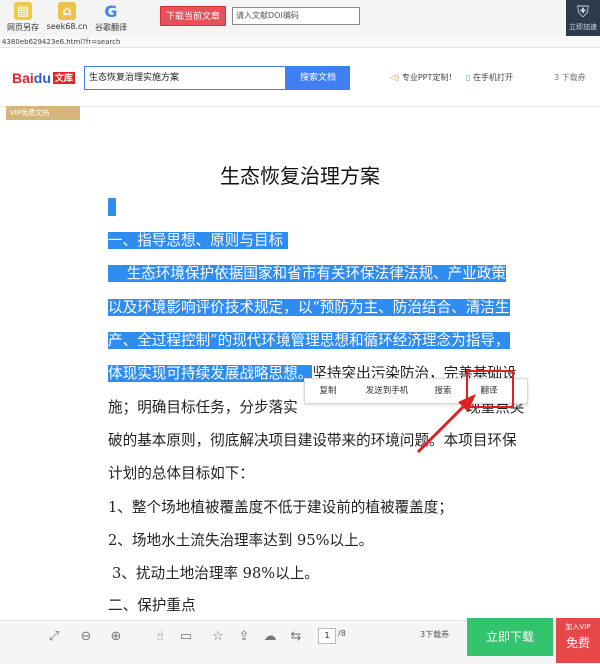  What do you see at coordinates (186, 637) in the screenshot?
I see `comment-icon: ▭` at bounding box center [186, 637].